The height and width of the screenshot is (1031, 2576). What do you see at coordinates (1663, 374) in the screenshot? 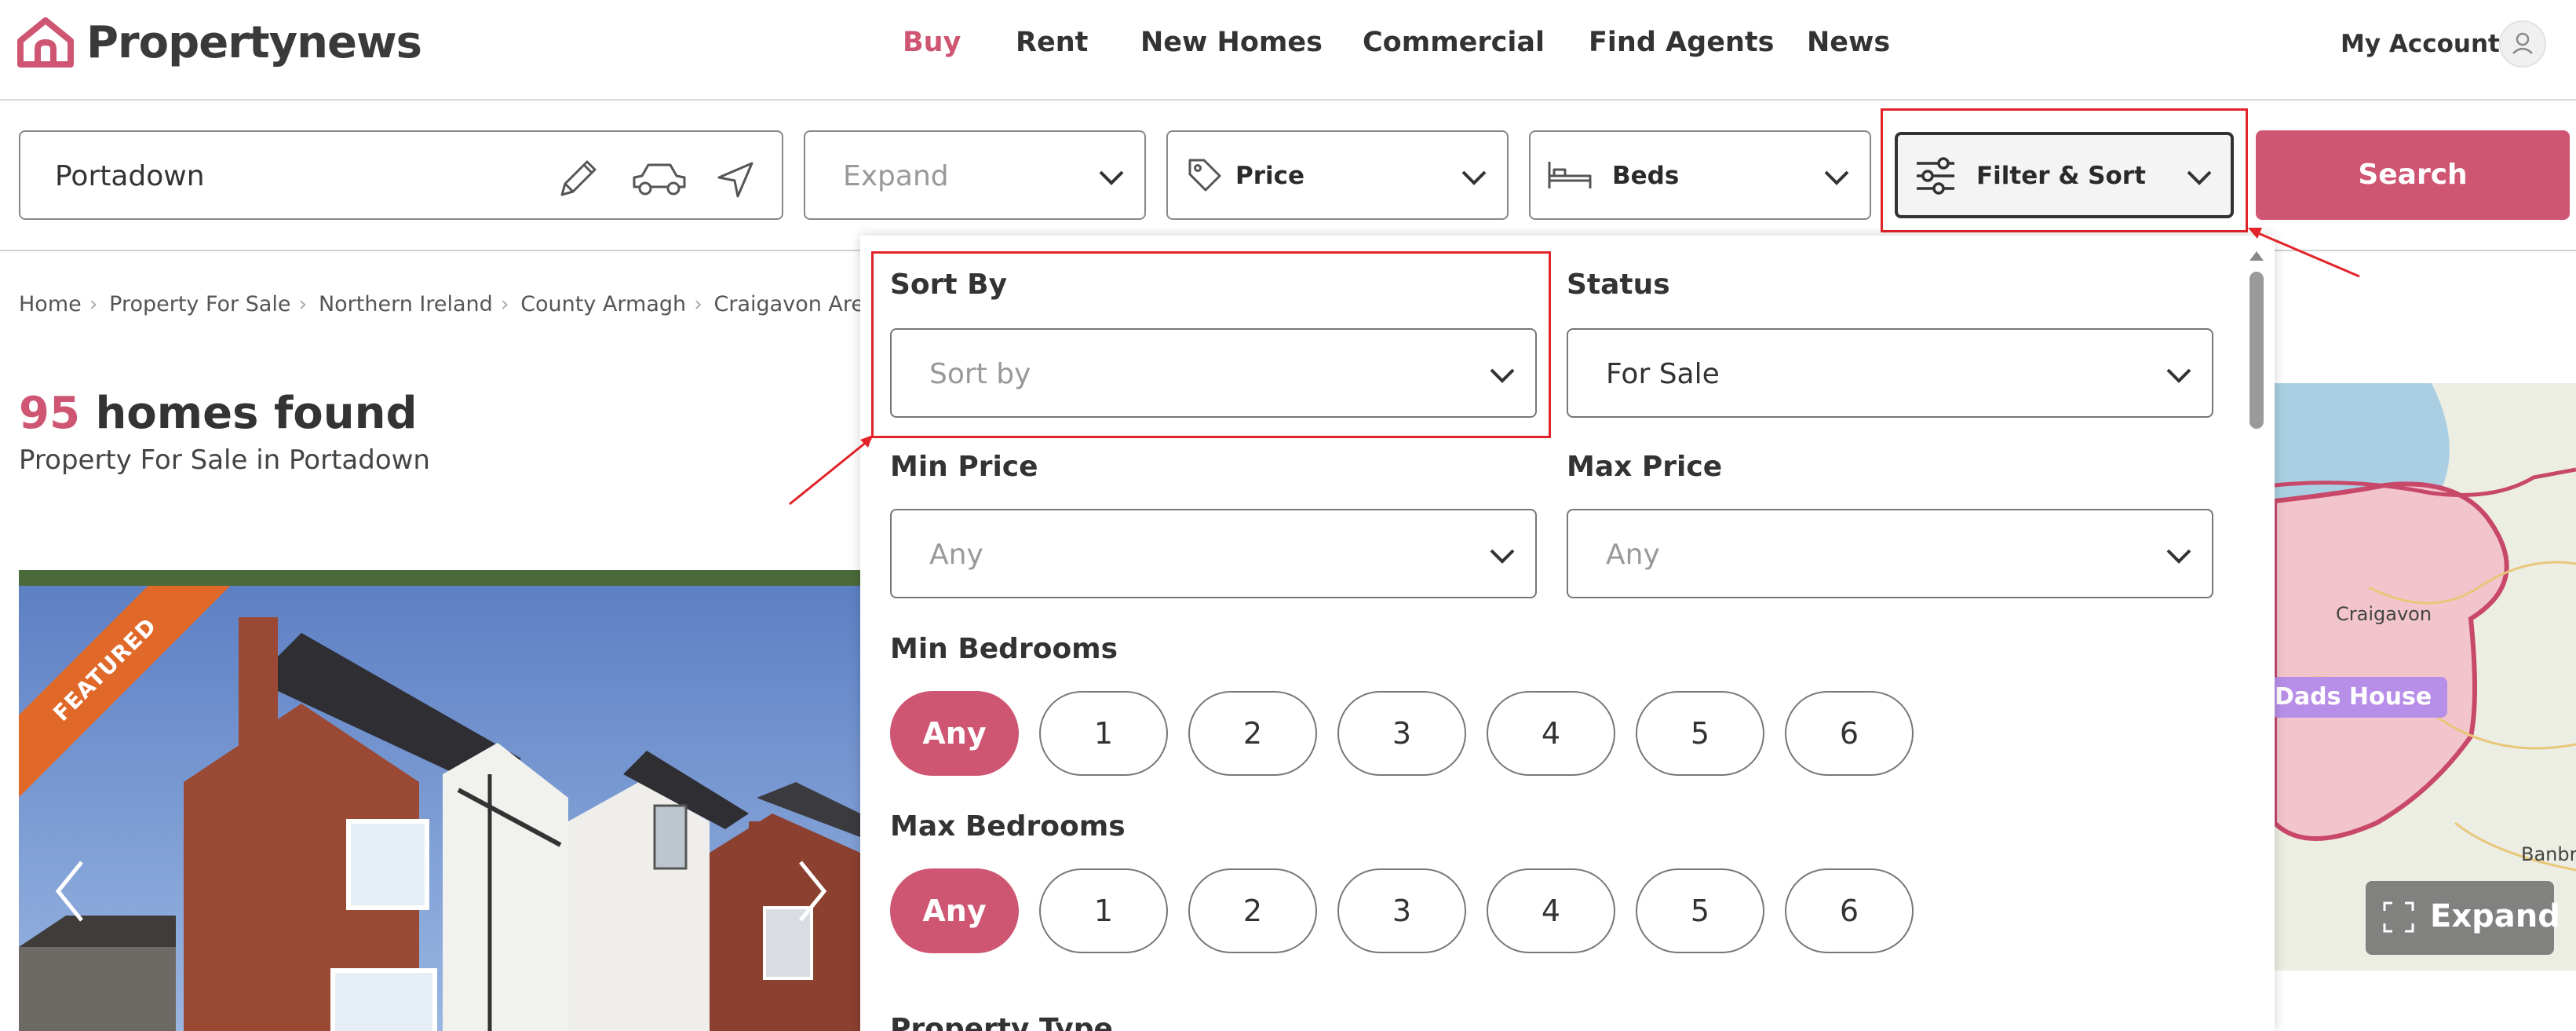
I see `status-value: For Sale` at bounding box center [1663, 374].